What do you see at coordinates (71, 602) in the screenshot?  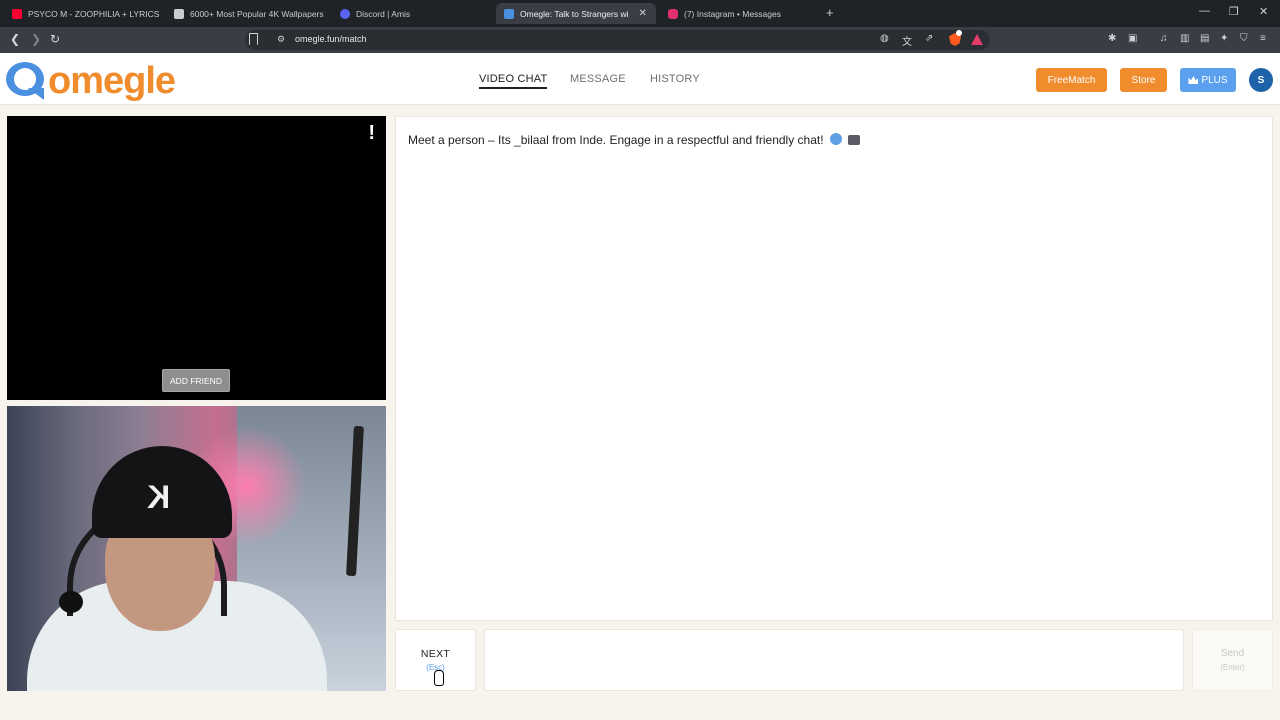 I see `video-person-mic` at bounding box center [71, 602].